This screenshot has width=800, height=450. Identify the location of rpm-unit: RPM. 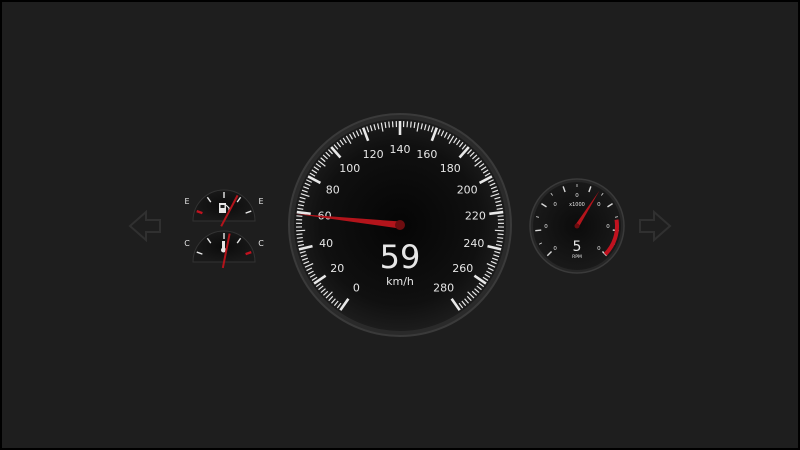
(577, 257).